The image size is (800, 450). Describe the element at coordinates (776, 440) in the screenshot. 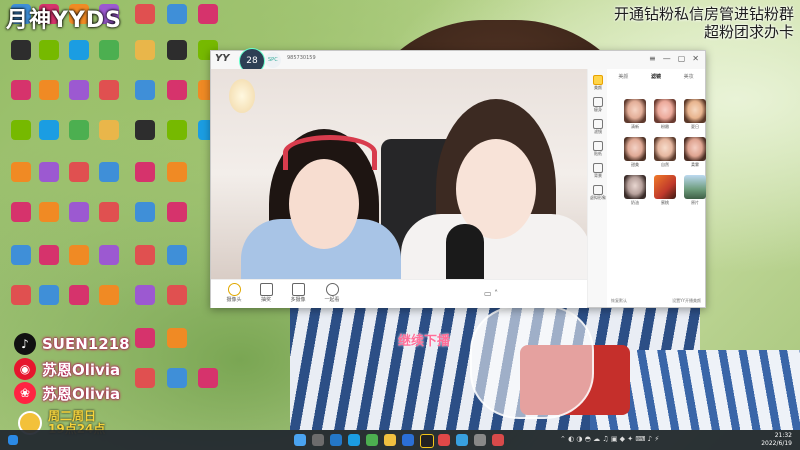

I see `taskbar-clock: 21:32 2022/6/19` at that location.